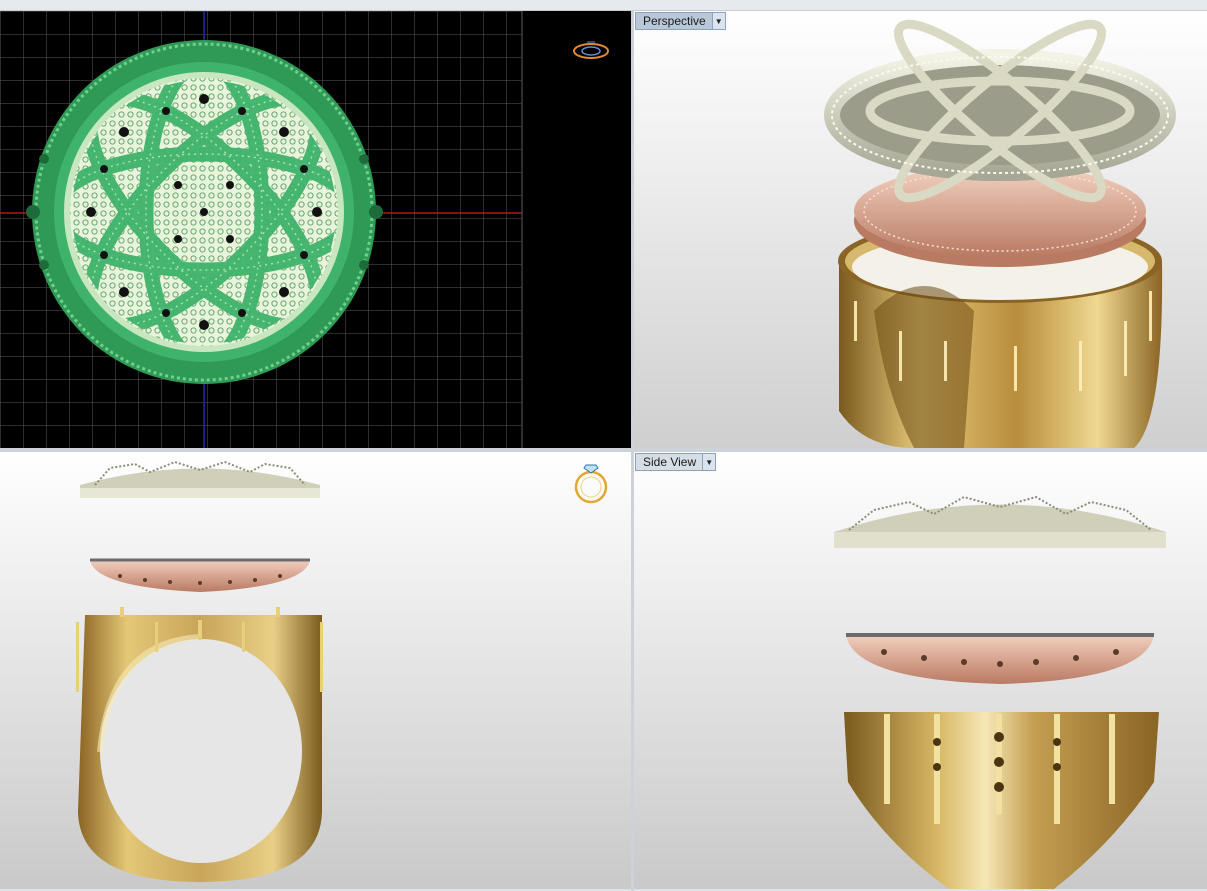 The width and height of the screenshot is (1207, 891). Describe the element at coordinates (591, 50) in the screenshot. I see `ring-top-view-icon` at that location.